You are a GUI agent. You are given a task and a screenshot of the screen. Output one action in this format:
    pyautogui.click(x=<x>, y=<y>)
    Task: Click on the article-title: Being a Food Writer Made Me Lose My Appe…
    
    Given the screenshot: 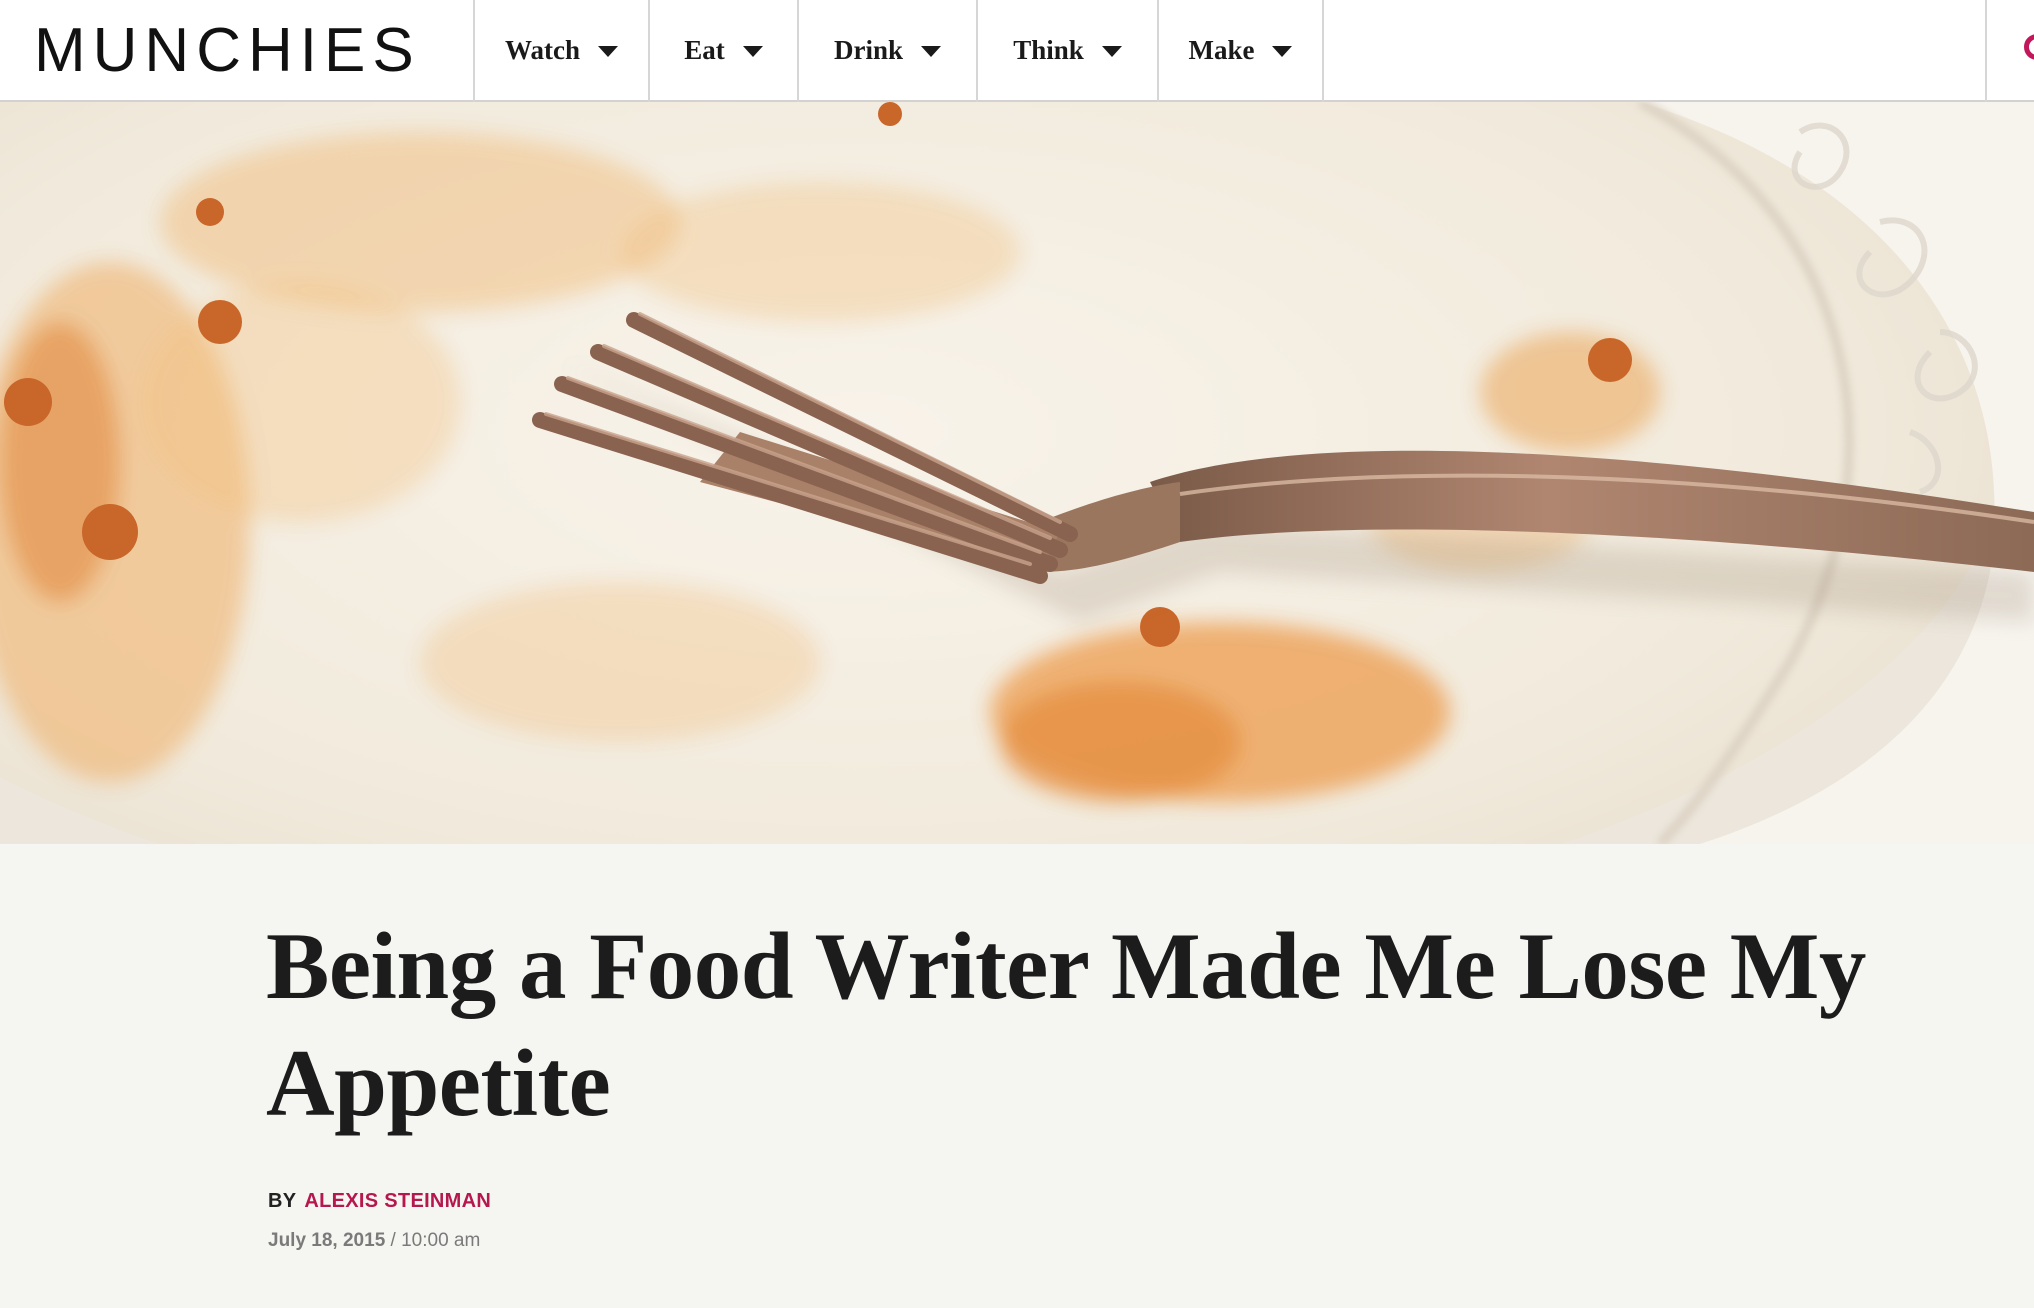 What is the action you would take?
    pyautogui.click(x=1066, y=1024)
    